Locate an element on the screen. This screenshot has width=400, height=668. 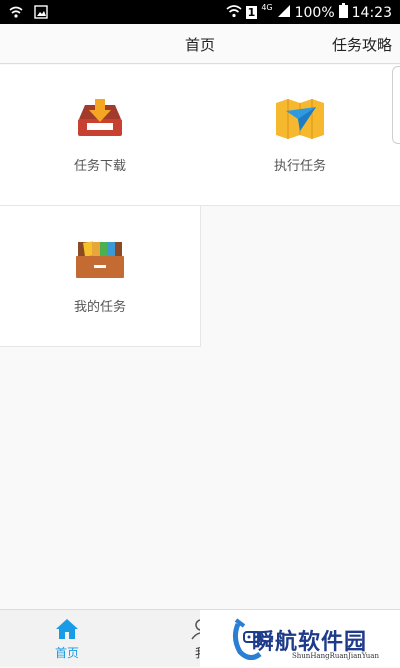
my-task-label: 我的任务 is located at coordinates (99, 307).